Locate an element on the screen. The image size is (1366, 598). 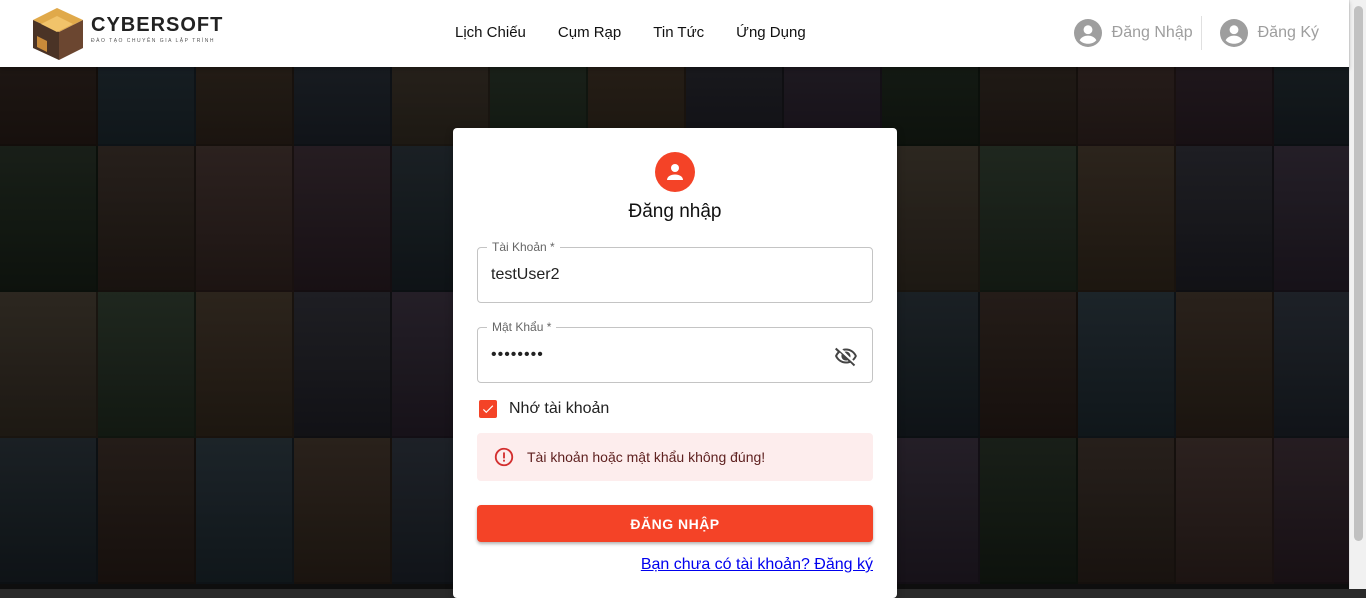
username-input is located at coordinates (661, 275).